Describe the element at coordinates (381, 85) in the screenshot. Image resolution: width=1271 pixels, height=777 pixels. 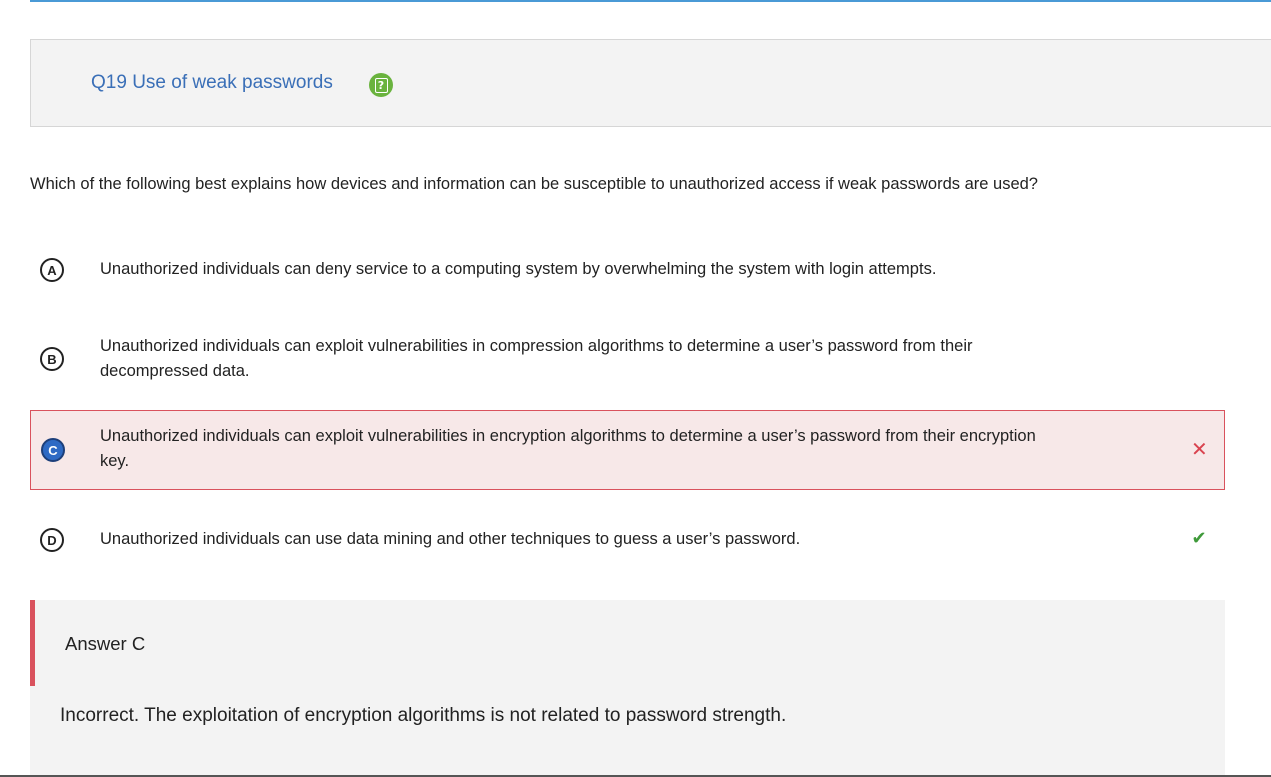
I see `question-clipboard-icon: ?` at that location.